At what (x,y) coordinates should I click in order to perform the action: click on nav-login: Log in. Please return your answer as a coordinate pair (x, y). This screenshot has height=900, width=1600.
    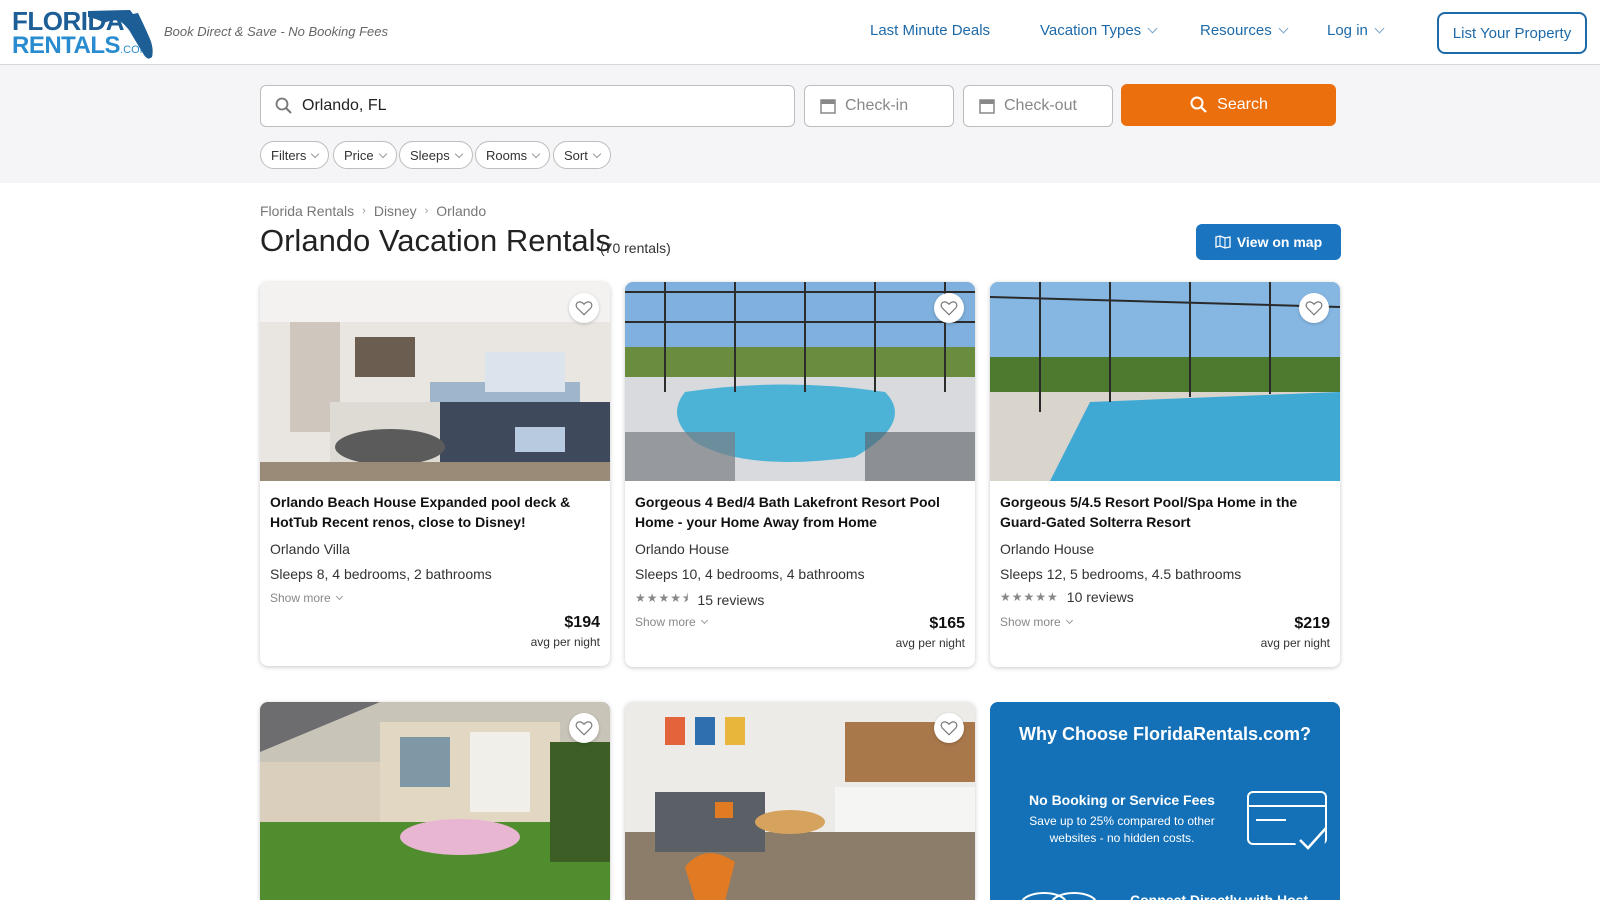
    Looking at the image, I should click on (1356, 30).